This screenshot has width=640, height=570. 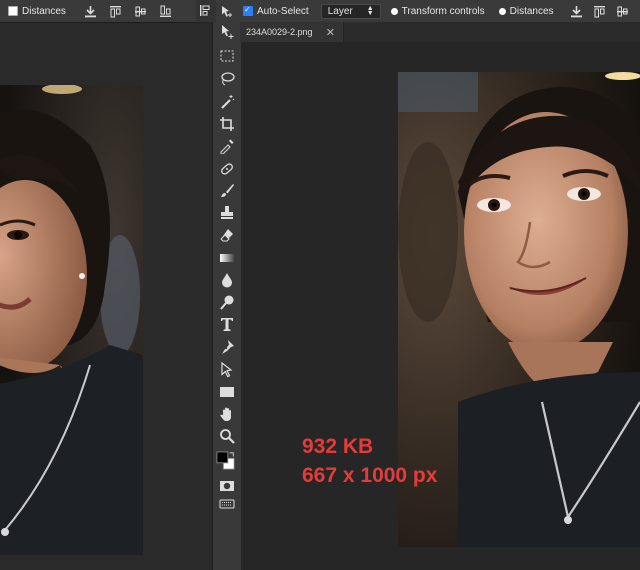 I want to click on options-bar-left: Distances, so click(x=98, y=11).